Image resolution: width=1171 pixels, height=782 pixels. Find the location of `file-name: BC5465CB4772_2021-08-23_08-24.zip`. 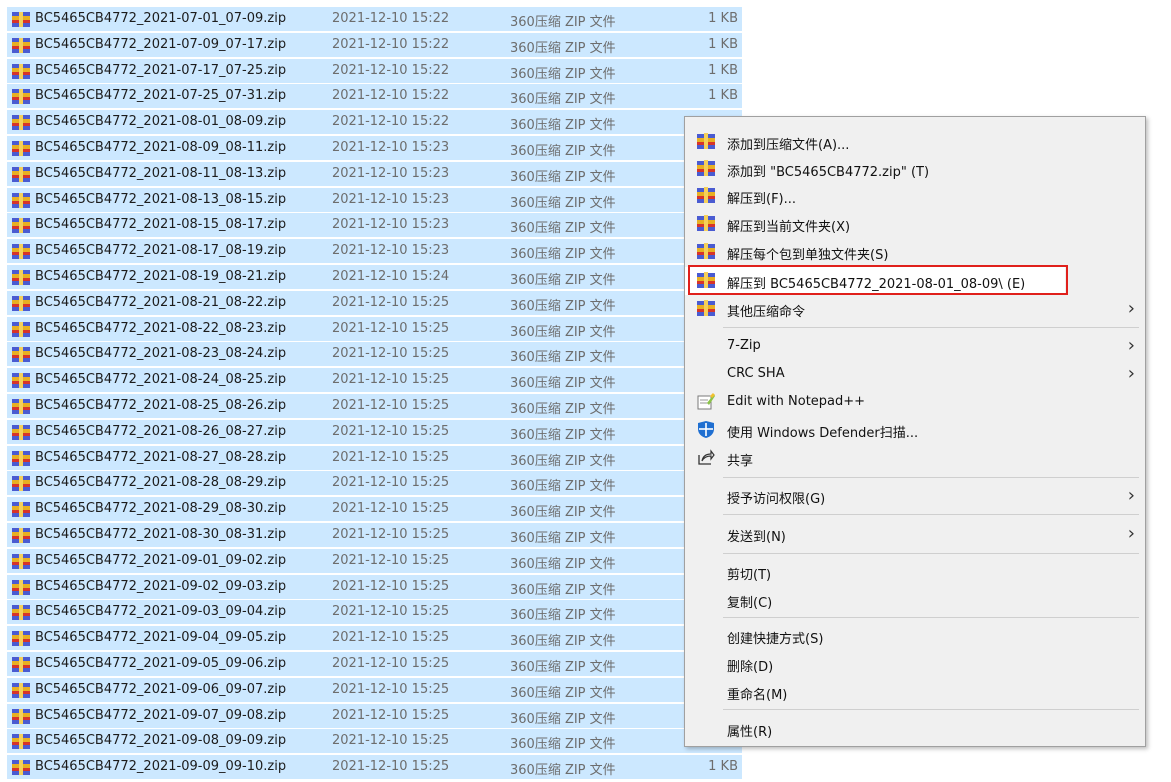

file-name: BC5465CB4772_2021-08-23_08-24.zip is located at coordinates (161, 354).